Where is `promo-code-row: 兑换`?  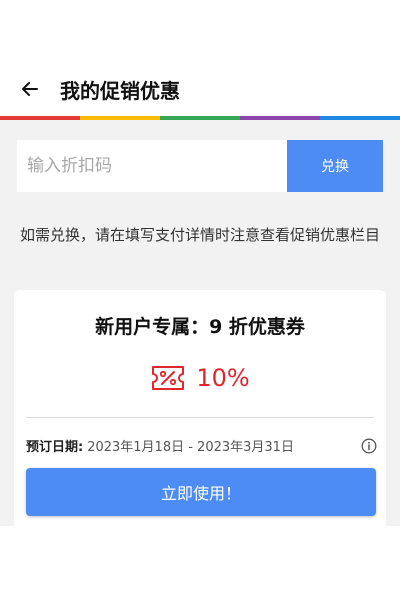
promo-code-row: 兑换 is located at coordinates (200, 166).